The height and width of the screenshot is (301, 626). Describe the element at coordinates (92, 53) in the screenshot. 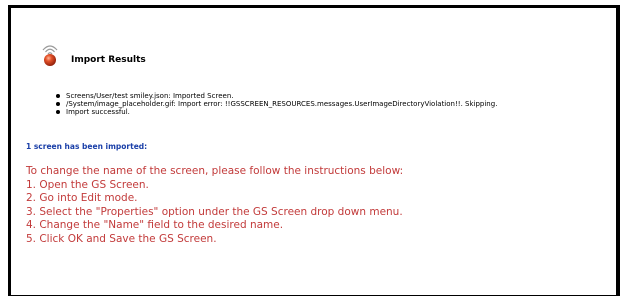

I see `import-results-header: Import Results` at that location.